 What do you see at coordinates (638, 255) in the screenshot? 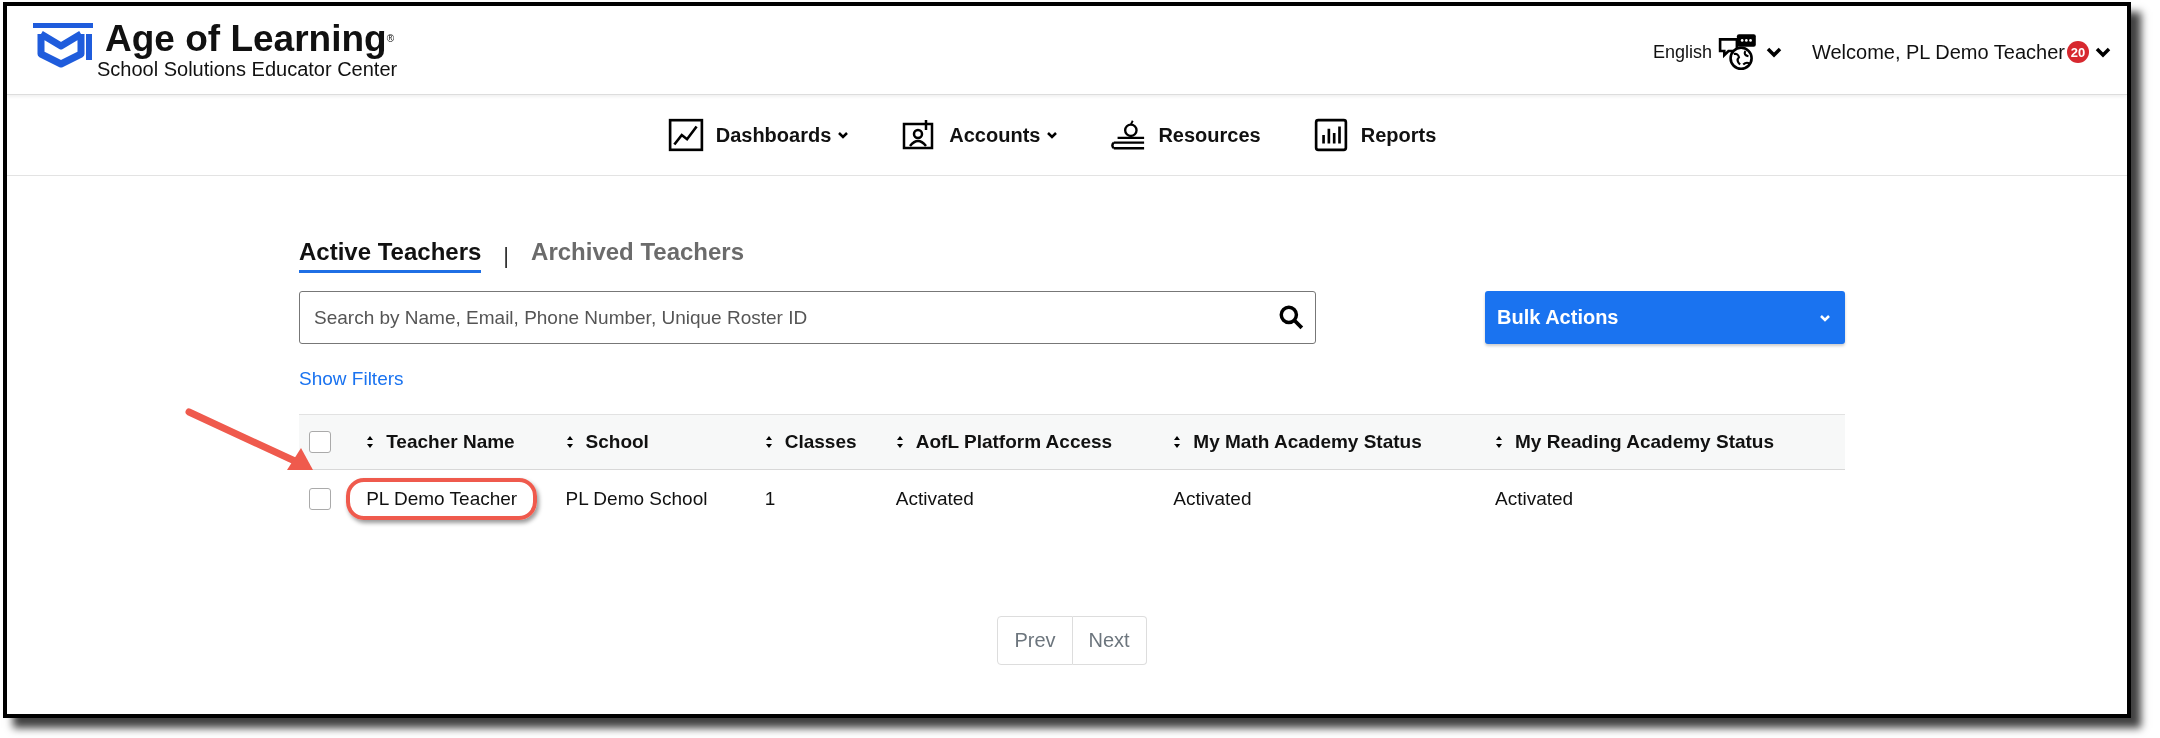
I see `tab: Archived Teachers` at bounding box center [638, 255].